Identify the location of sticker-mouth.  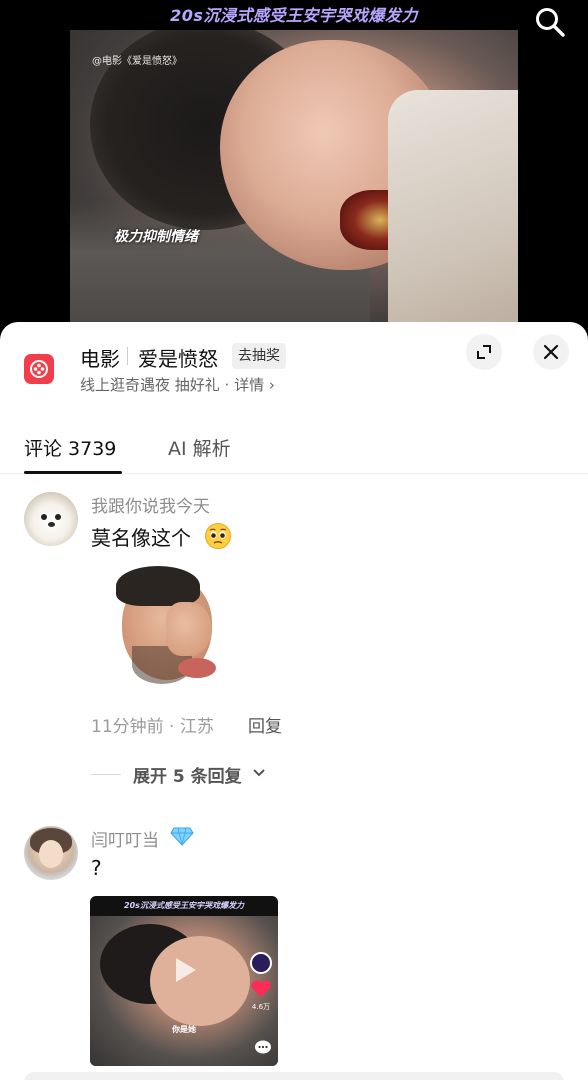
(197, 668).